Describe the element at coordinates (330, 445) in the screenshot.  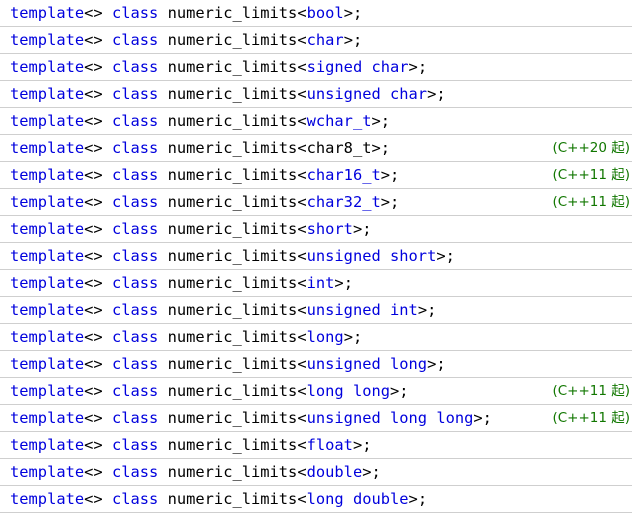
I see `type-link: float` at that location.